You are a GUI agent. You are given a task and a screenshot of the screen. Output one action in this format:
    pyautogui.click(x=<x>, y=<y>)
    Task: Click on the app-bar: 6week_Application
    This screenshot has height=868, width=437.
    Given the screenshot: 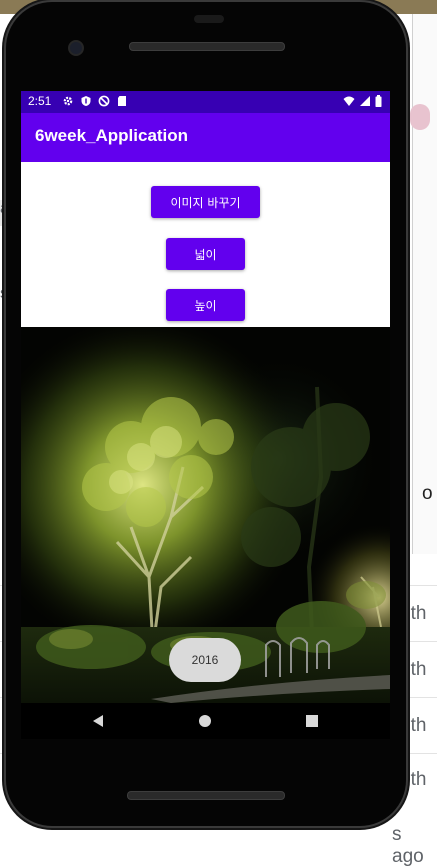 What is the action you would take?
    pyautogui.click(x=205, y=137)
    